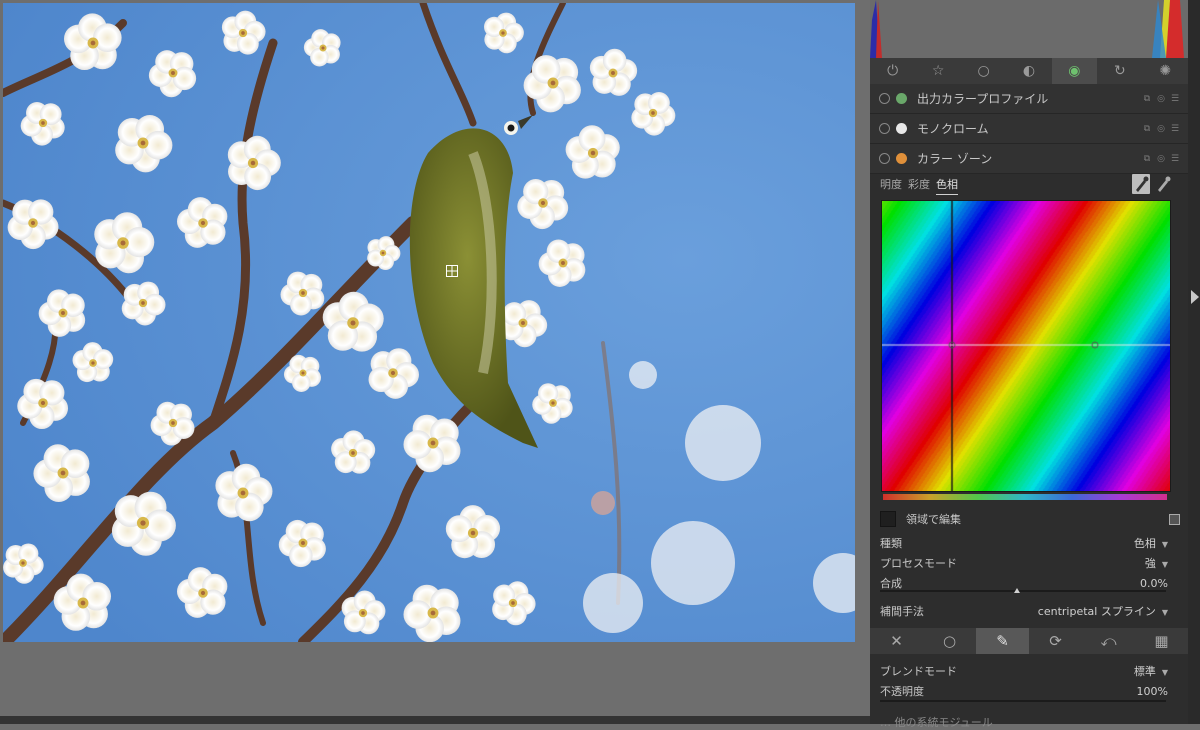 This screenshot has width=1200, height=730. I want to click on refresh-icon: ↻, so click(1119, 71).